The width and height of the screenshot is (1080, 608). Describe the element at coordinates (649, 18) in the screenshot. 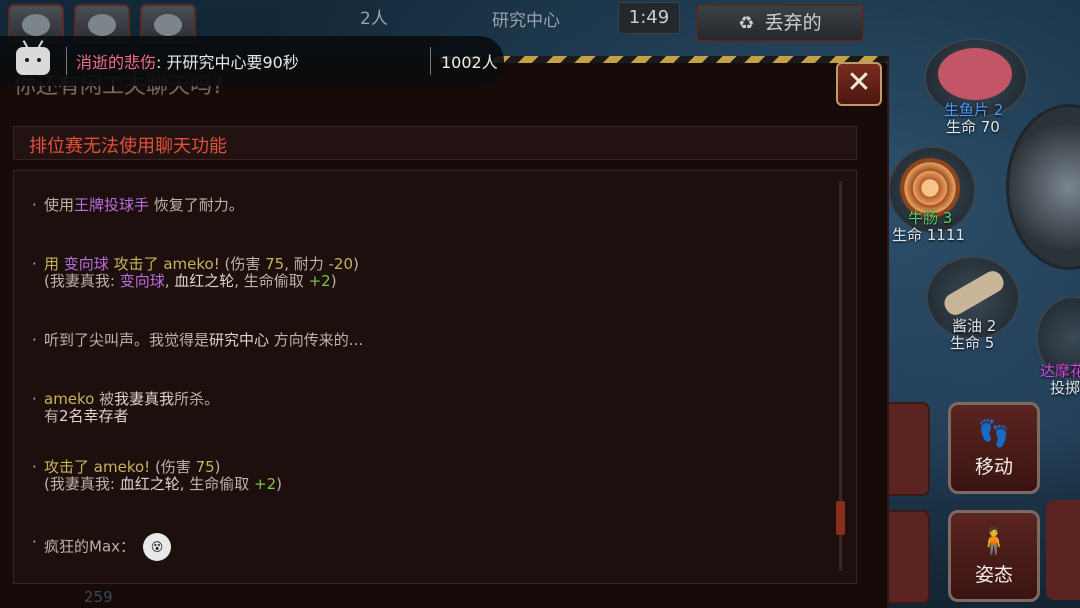

I see `match-timer: 1:49` at that location.